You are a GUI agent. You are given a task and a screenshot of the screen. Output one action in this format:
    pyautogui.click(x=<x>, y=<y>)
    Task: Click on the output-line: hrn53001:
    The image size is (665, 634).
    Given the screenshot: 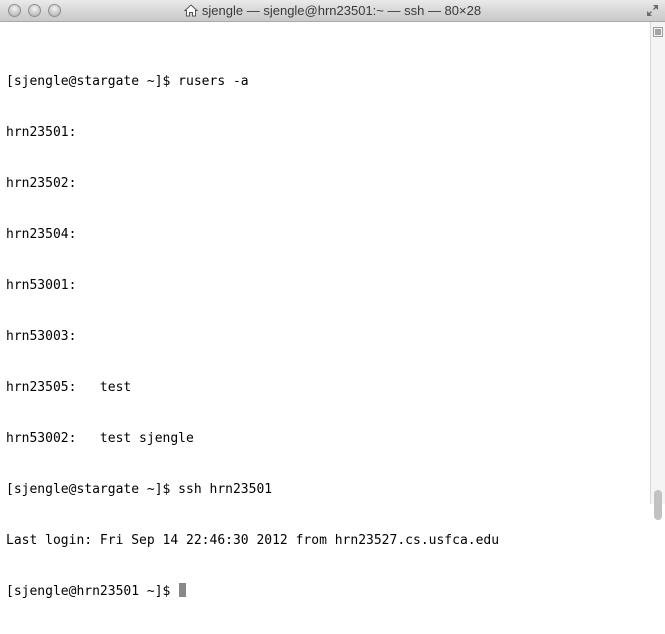 What is the action you would take?
    pyautogui.click(x=41, y=285)
    